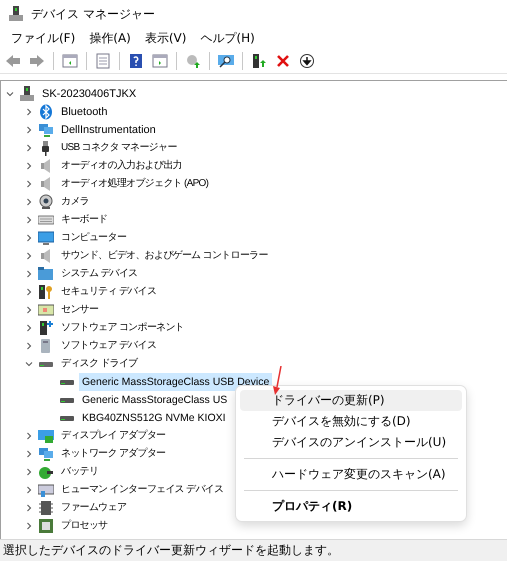 The width and height of the screenshot is (507, 561). I want to click on tree-item: カメラ, so click(75, 202).